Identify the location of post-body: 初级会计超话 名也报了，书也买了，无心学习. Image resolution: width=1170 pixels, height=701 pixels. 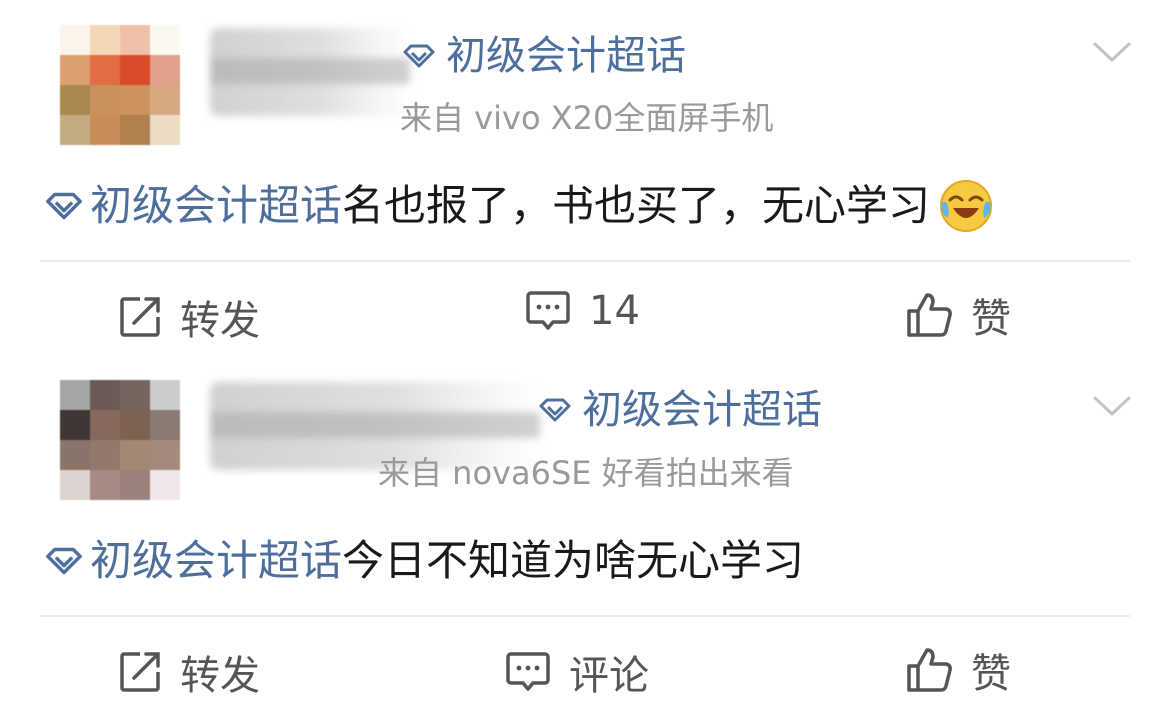
(519, 206).